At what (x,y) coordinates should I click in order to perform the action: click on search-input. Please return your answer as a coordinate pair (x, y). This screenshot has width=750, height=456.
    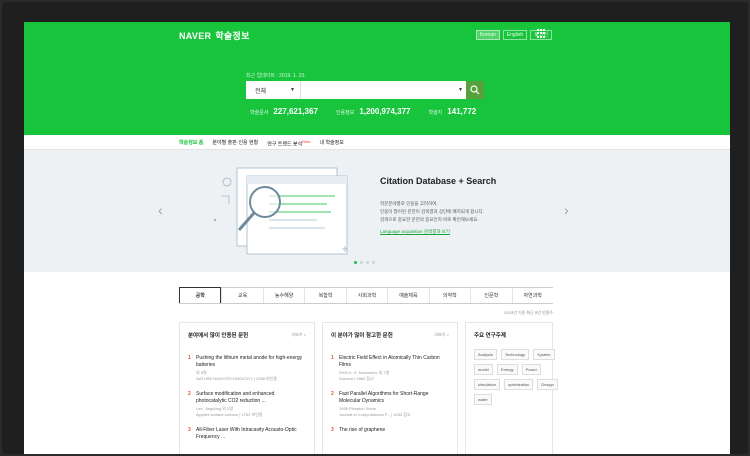
    Looking at the image, I should click on (380, 90).